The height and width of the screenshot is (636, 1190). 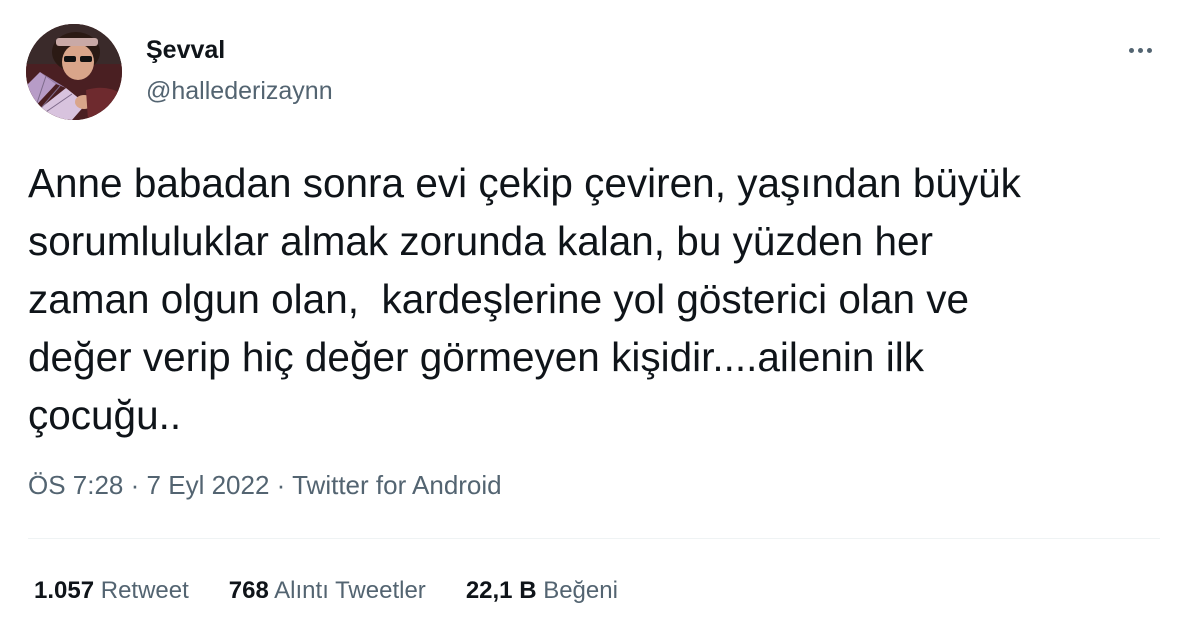 I want to click on tweet-time: ÖS 7:28, so click(x=75, y=485).